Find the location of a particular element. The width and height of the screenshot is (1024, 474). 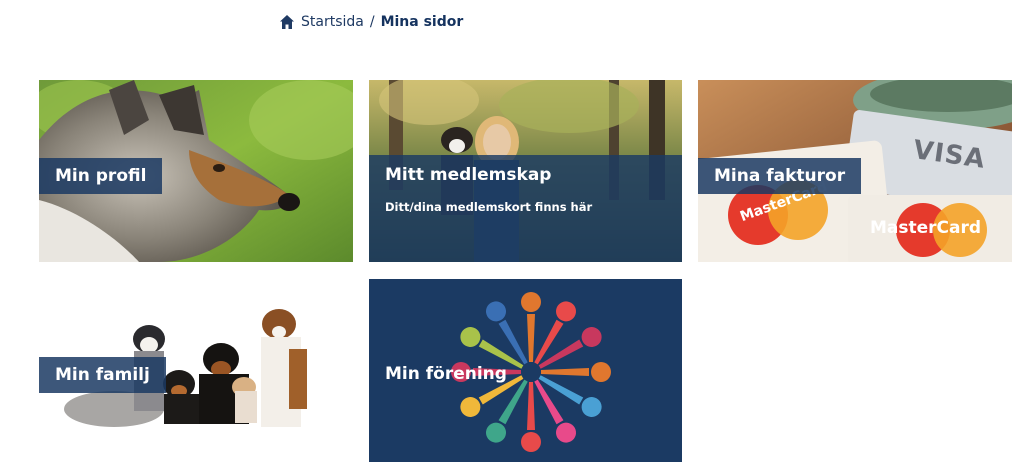

tile-min-familj: Min familj is located at coordinates (196, 370).